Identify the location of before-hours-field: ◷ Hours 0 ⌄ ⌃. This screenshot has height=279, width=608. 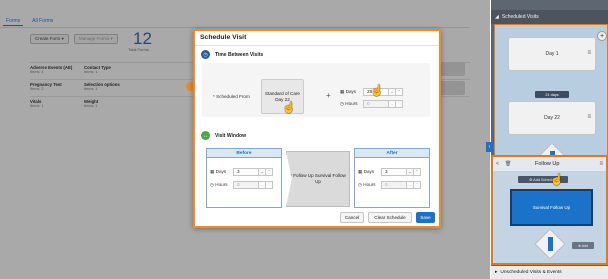
(241, 184).